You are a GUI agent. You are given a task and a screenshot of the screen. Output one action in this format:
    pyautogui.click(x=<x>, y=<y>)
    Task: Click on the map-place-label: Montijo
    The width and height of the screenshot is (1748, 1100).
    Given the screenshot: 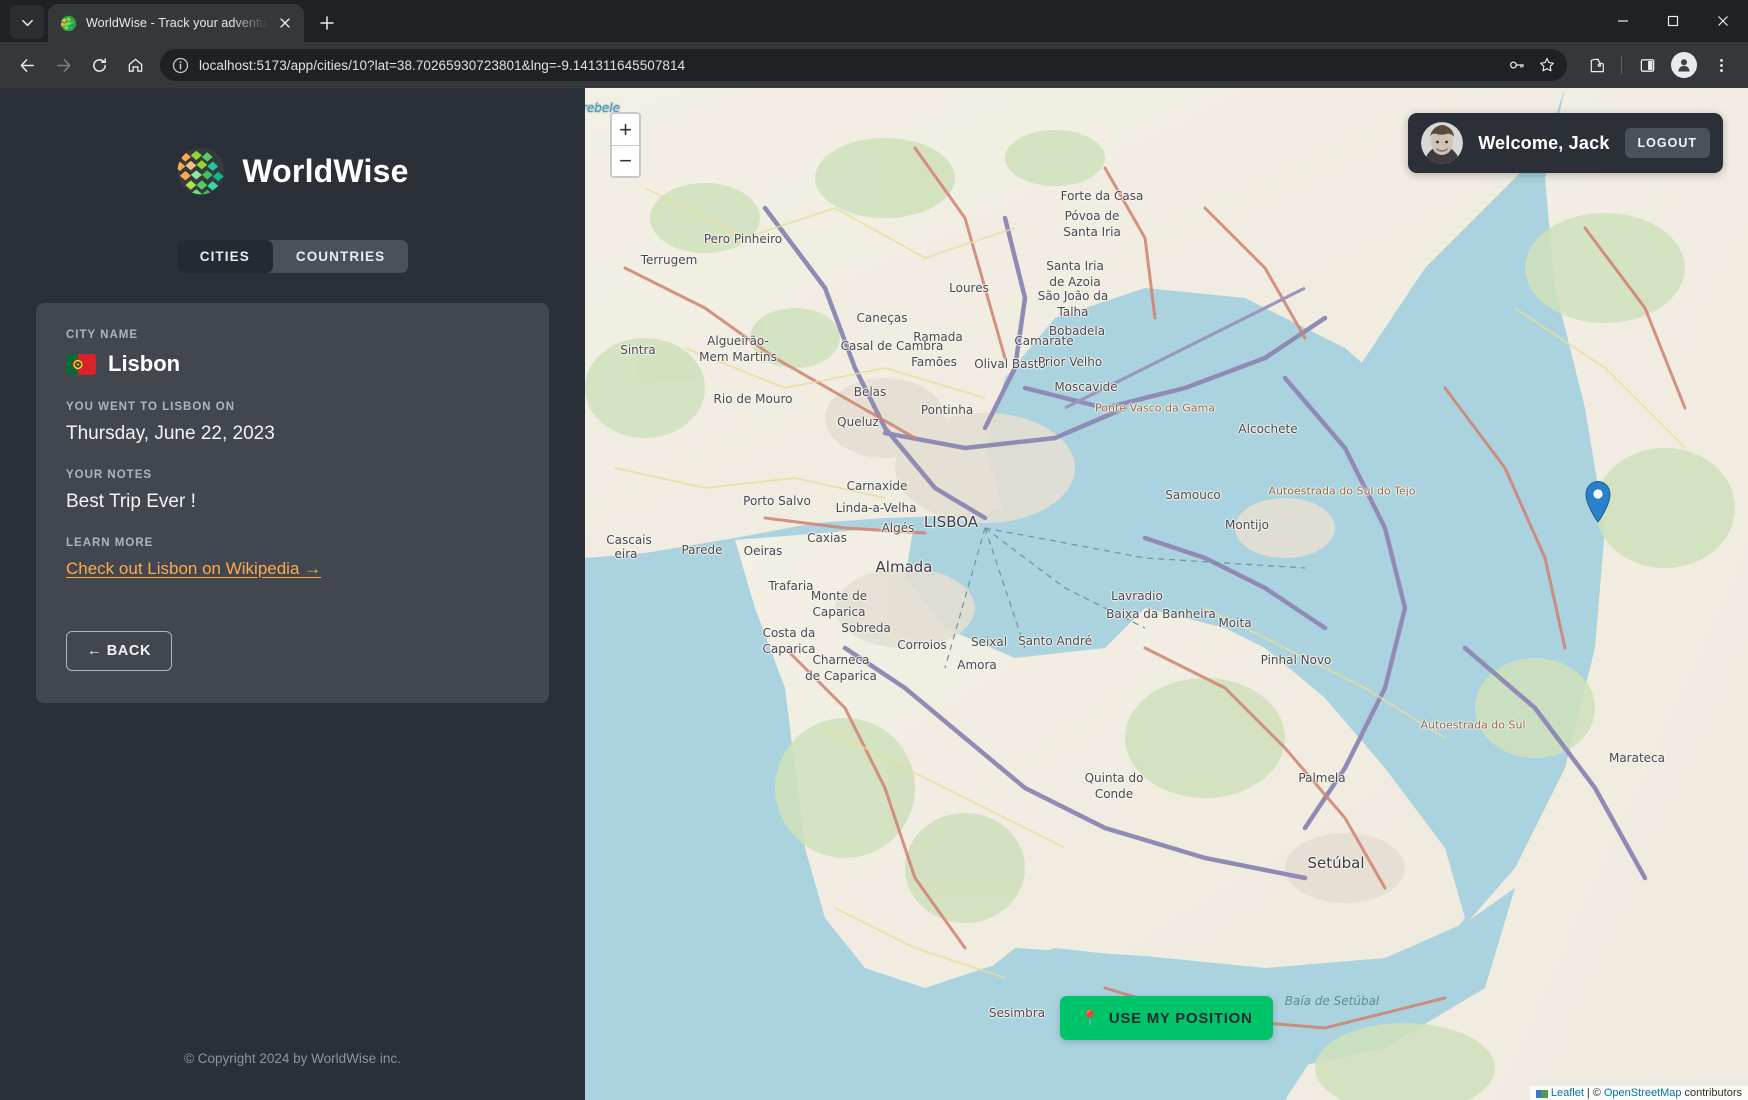 What is the action you would take?
    pyautogui.click(x=1247, y=525)
    